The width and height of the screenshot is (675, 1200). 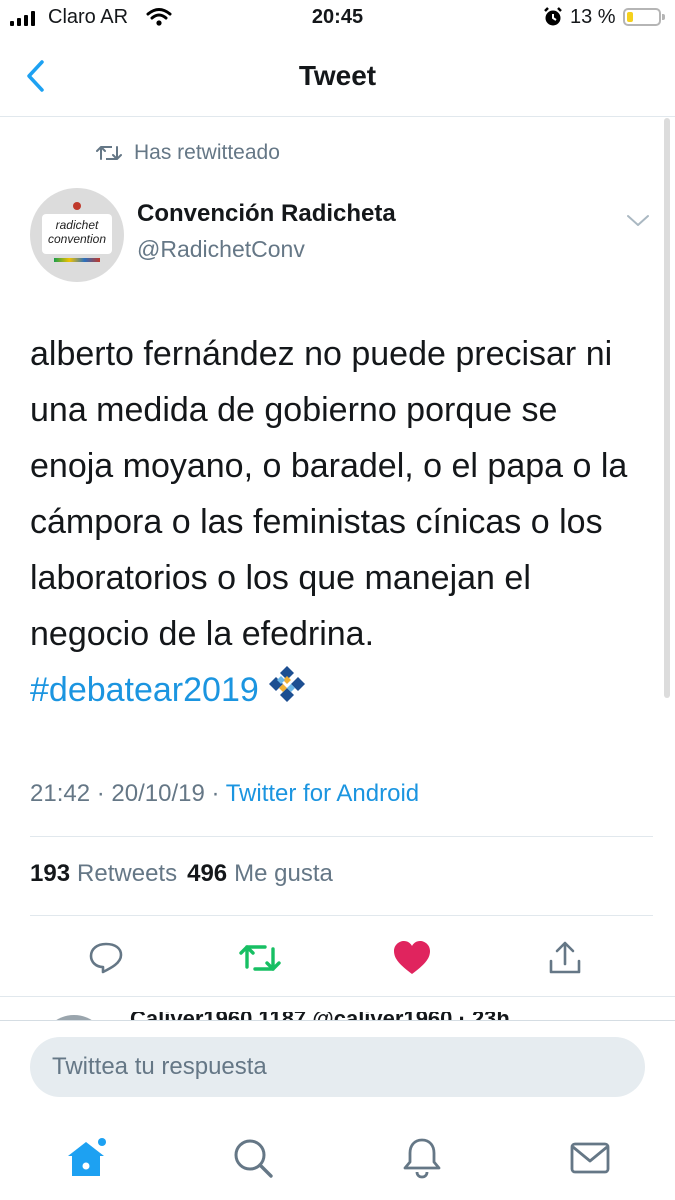 I want to click on tweet-options-button, so click(x=638, y=220).